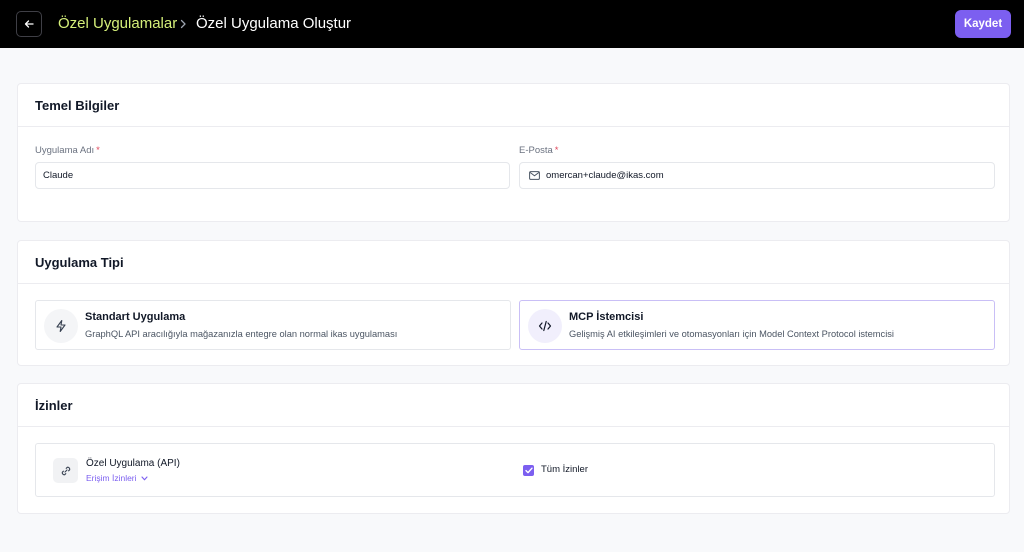 Image resolution: width=1024 pixels, height=552 pixels. I want to click on email-input: omercan+claude@ikas.com, so click(757, 175).